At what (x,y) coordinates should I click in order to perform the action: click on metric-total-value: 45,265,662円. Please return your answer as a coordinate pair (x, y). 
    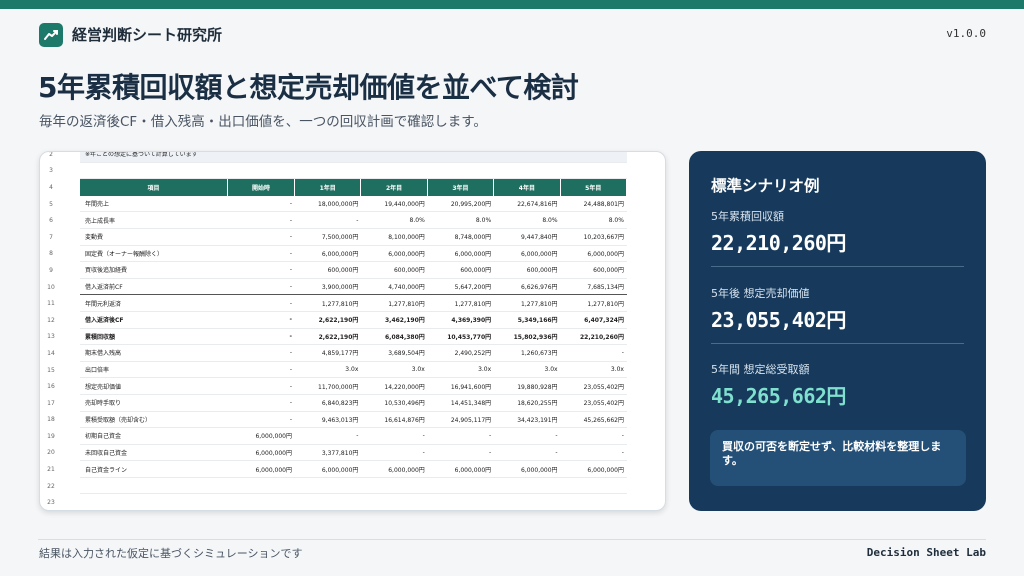
    Looking at the image, I should click on (778, 396).